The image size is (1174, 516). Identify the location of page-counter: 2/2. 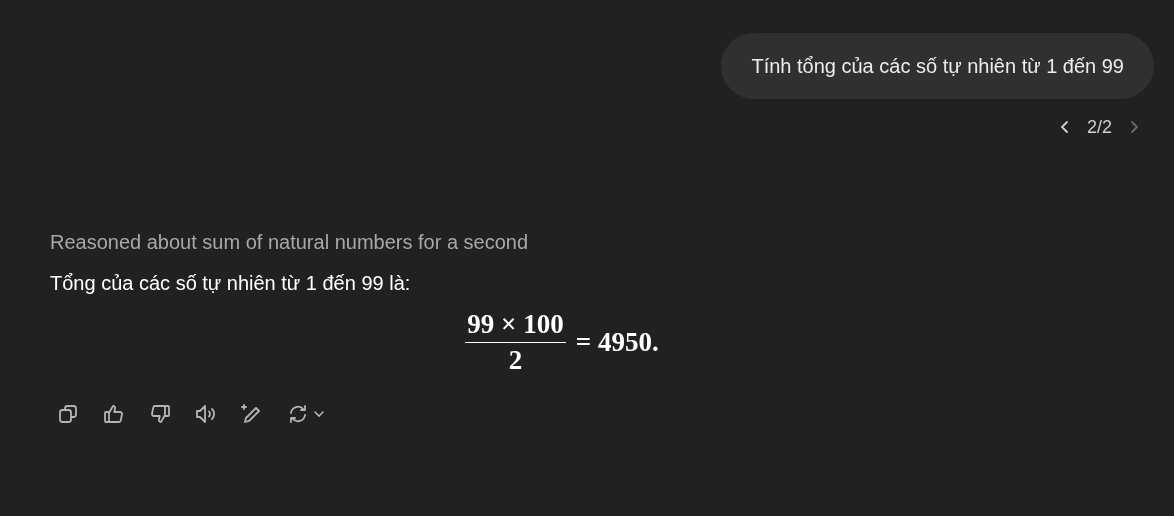
(1099, 127).